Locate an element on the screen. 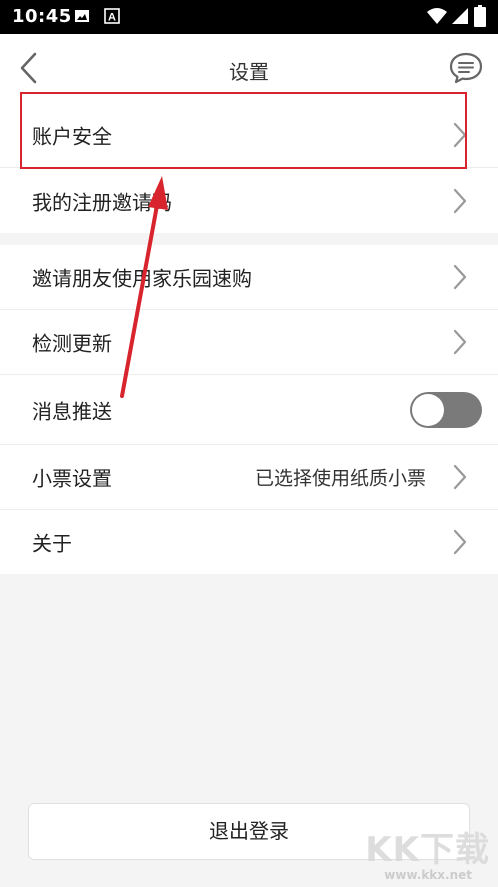 The width and height of the screenshot is (498, 887). signal-icon is located at coordinates (460, 16).